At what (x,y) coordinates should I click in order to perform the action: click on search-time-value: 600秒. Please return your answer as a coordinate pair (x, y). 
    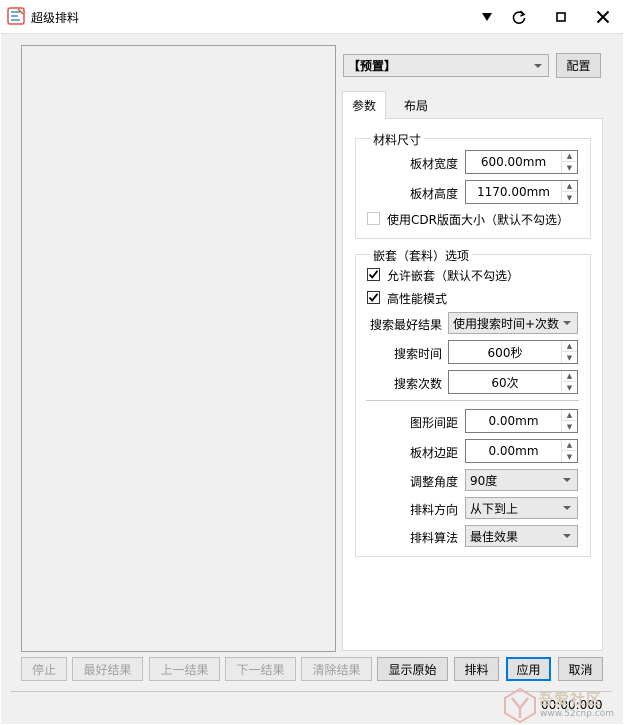
    Looking at the image, I should click on (505, 352).